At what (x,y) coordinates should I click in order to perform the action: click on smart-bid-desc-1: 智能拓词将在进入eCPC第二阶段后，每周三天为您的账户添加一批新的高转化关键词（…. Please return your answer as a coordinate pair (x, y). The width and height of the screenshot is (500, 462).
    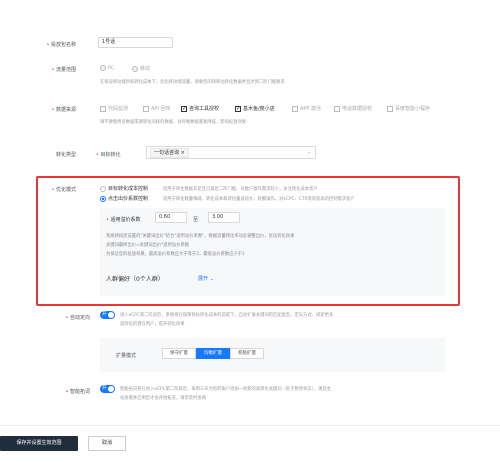
    Looking at the image, I should click on (226, 389).